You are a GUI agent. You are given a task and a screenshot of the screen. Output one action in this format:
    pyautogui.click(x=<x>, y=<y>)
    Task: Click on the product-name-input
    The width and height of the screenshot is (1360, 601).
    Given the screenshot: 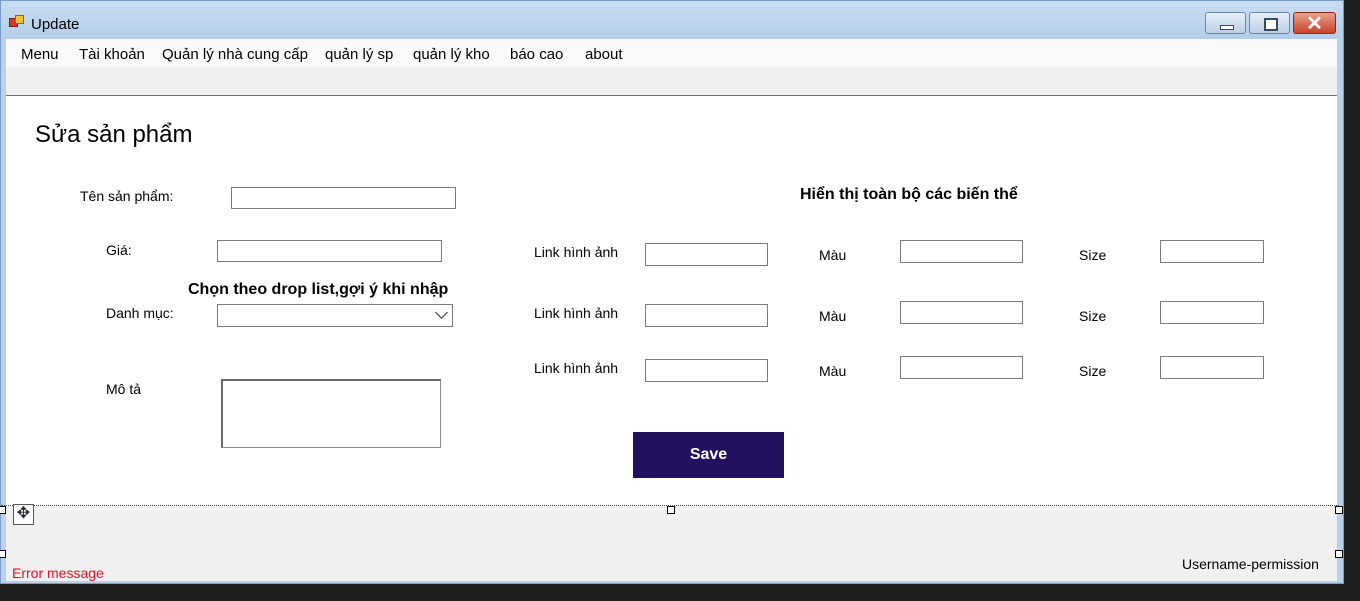 What is the action you would take?
    pyautogui.click(x=343, y=198)
    